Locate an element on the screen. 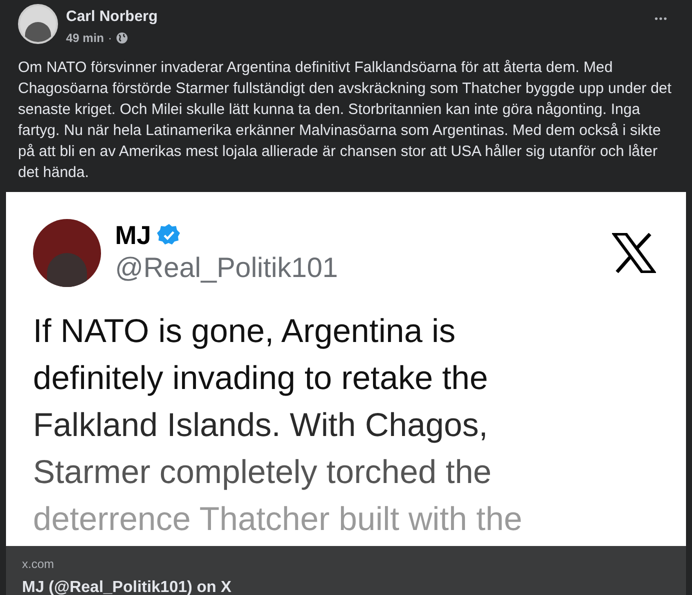 The width and height of the screenshot is (692, 595). link-preview: x.com MJ (@Real_Politik101) on X is located at coordinates (346, 570).